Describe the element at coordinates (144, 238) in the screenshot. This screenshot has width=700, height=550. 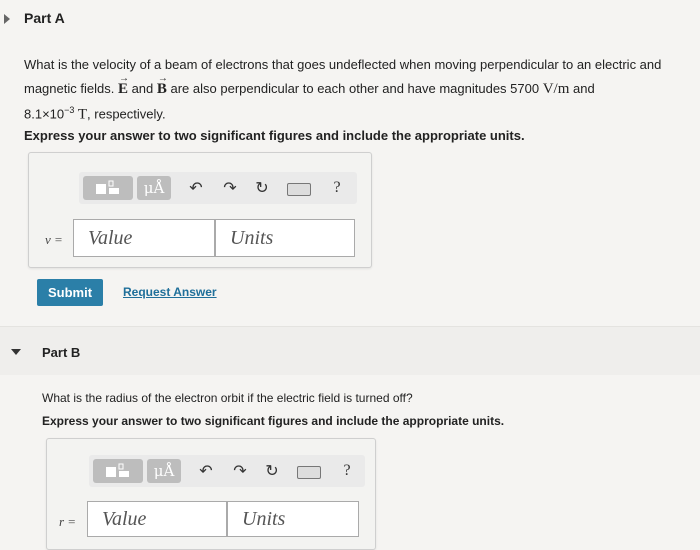
I see `part-a-value-input: Value` at that location.